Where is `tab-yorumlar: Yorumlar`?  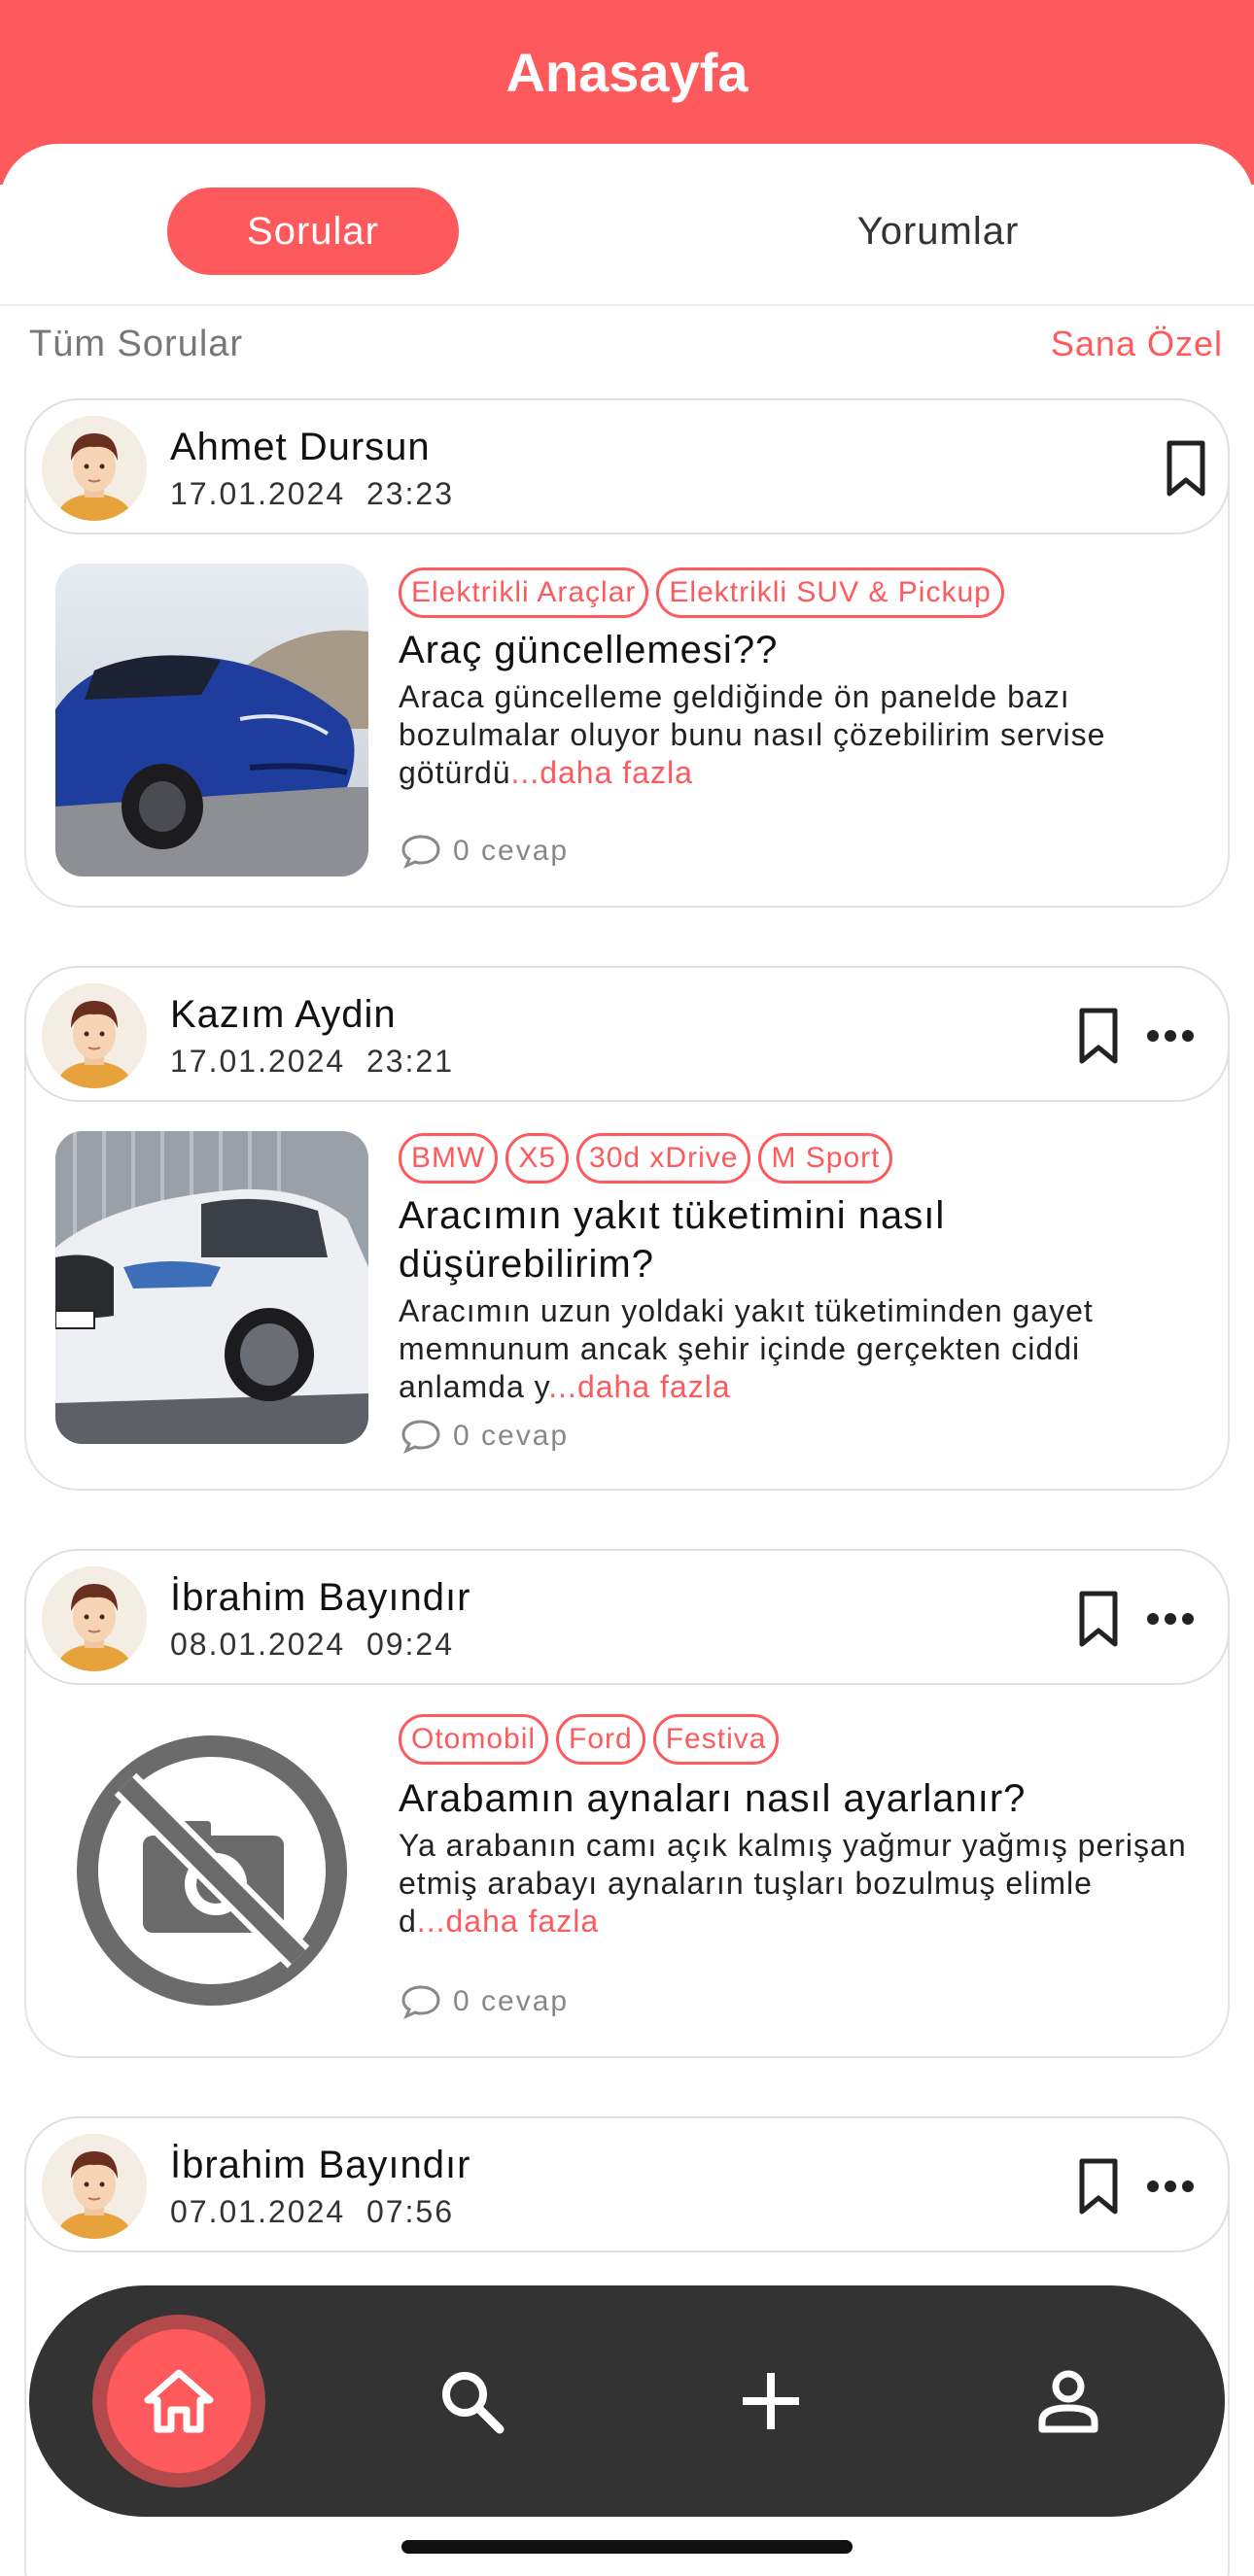
tab-yorumlar: Yorumlar is located at coordinates (938, 231).